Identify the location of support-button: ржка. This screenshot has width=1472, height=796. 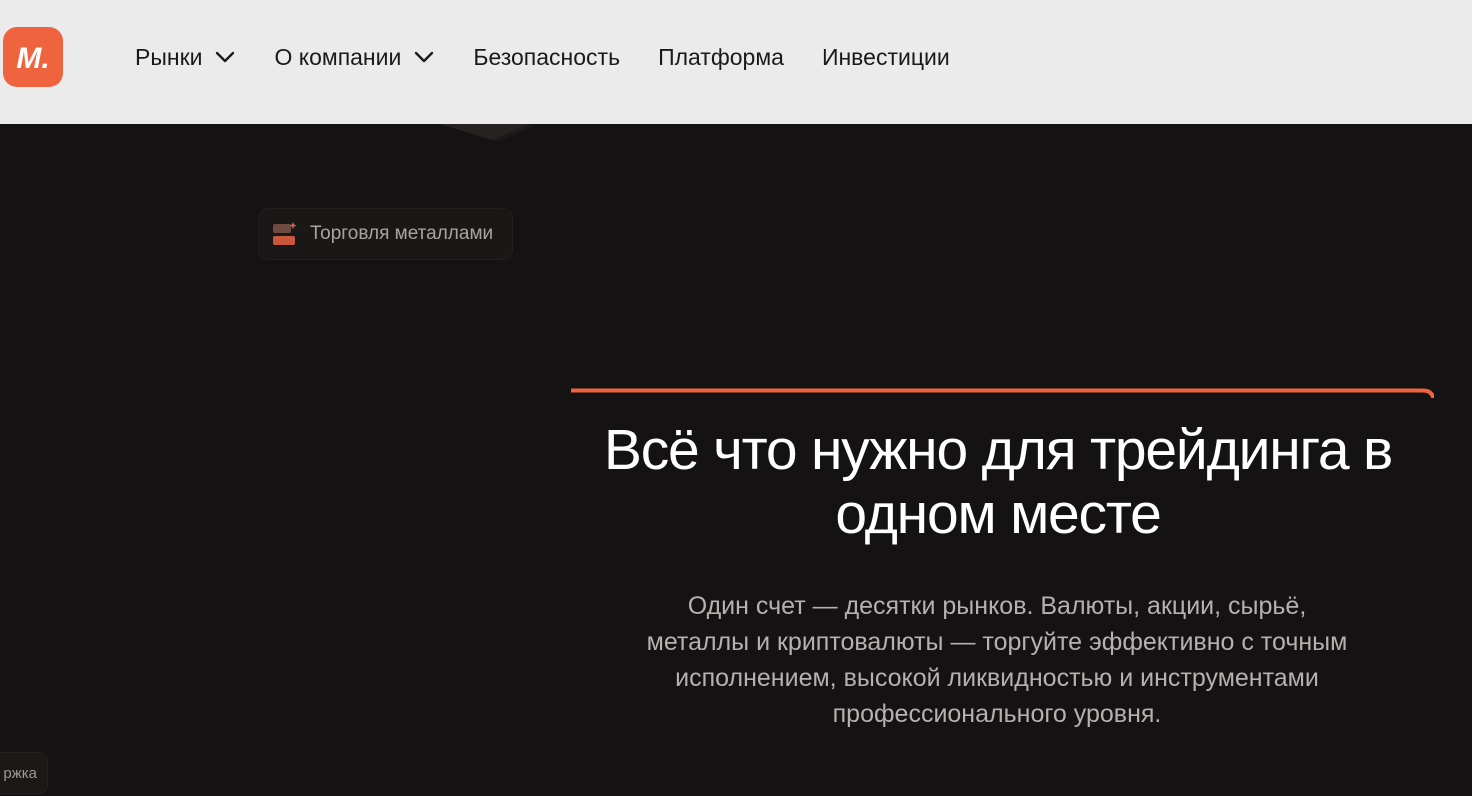
(24, 773).